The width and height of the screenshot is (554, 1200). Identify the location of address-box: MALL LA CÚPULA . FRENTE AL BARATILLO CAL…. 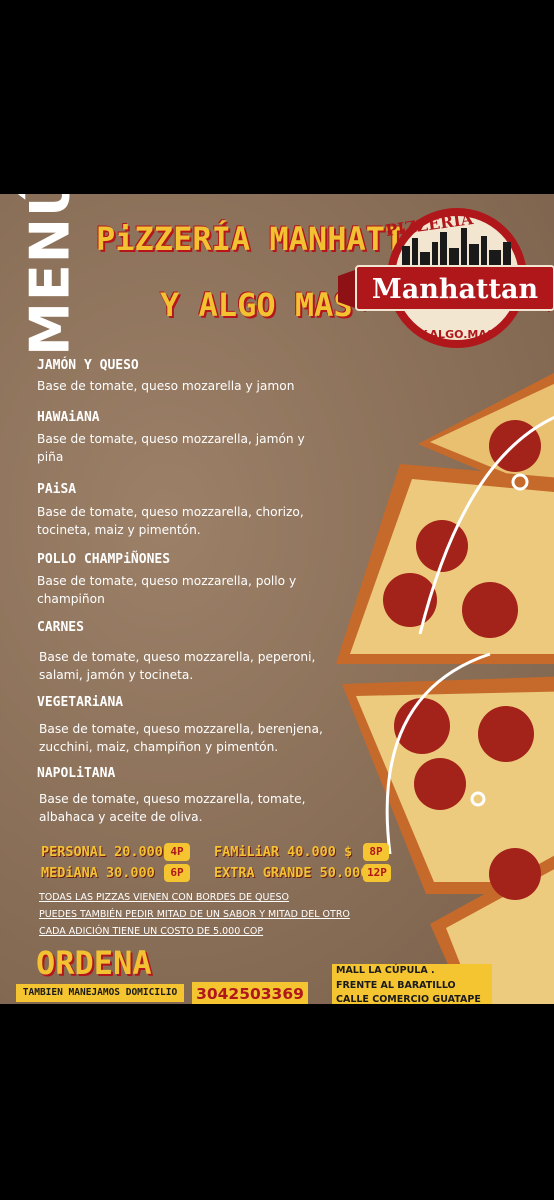
(412, 984).